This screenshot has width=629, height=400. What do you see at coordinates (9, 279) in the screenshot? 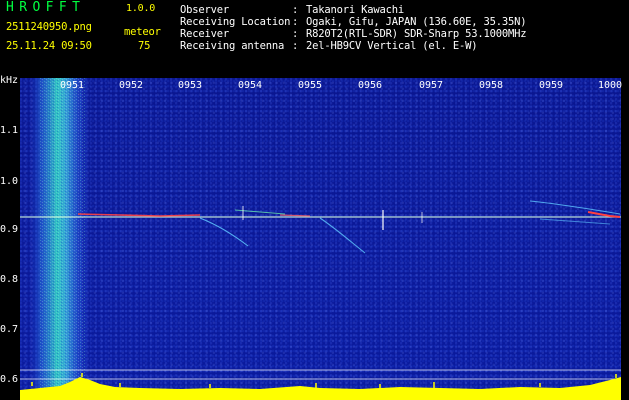
I see `freq-label: 0.8` at bounding box center [9, 279].